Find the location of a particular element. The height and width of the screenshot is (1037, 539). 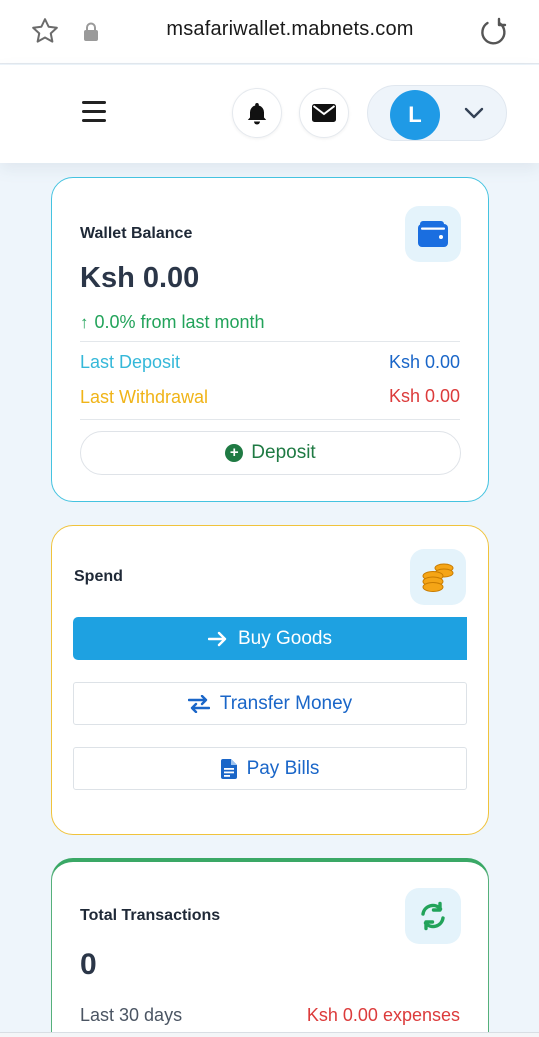

transfer-arrows-icon is located at coordinates (198, 703).